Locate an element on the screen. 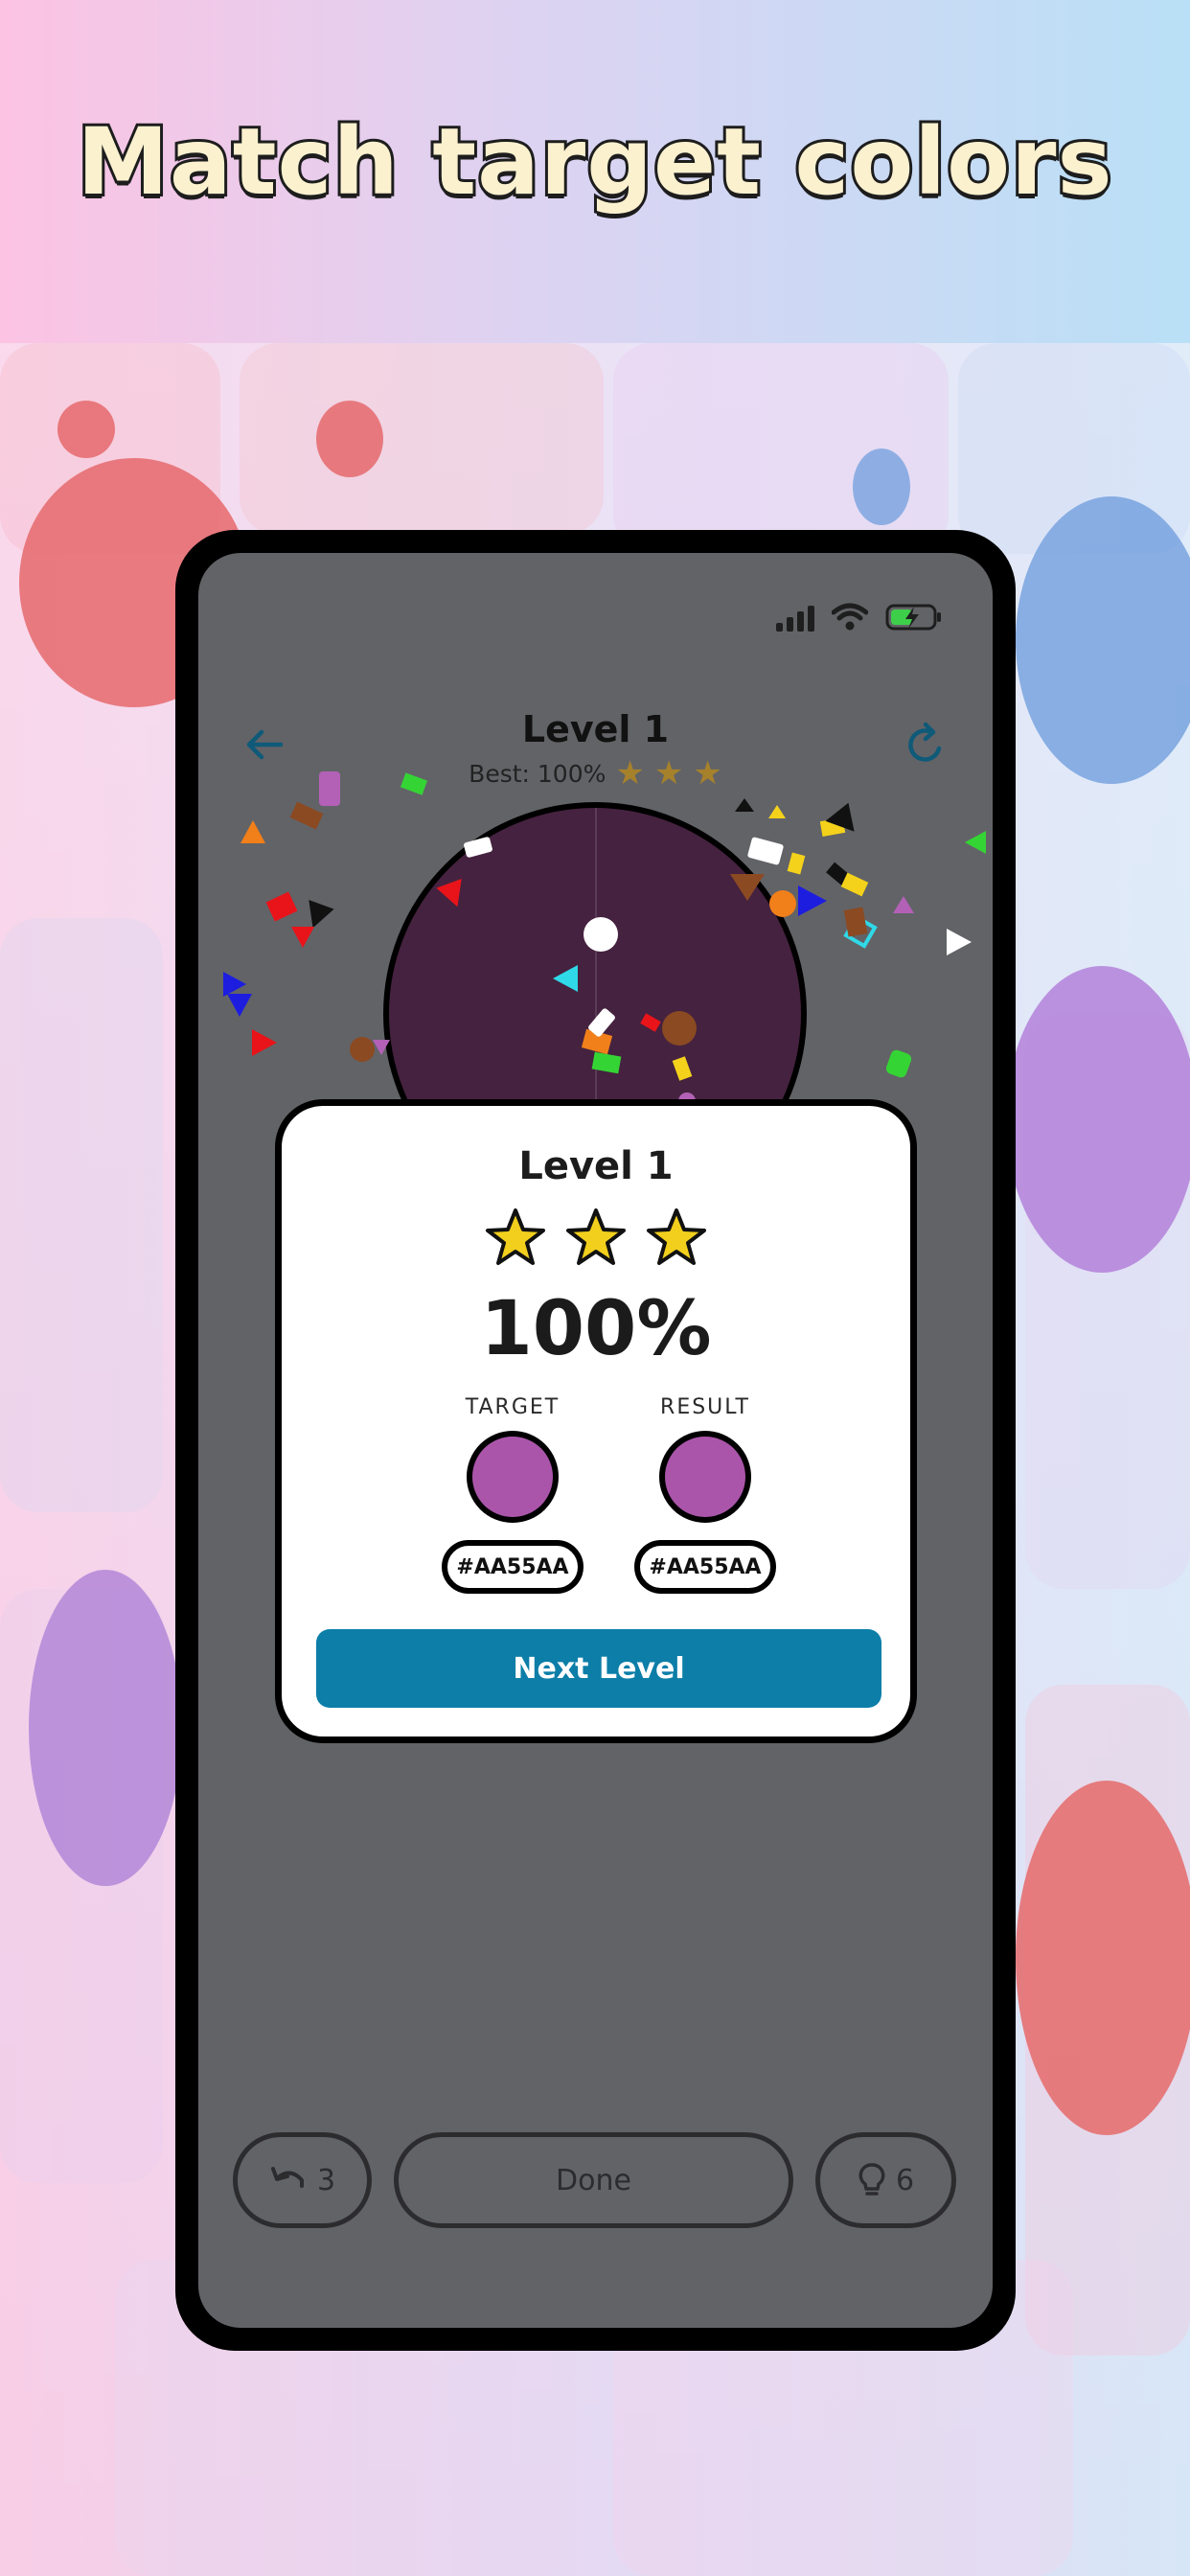 The width and height of the screenshot is (1190, 2576). best-score-label: Best: 100% is located at coordinates (538, 773).